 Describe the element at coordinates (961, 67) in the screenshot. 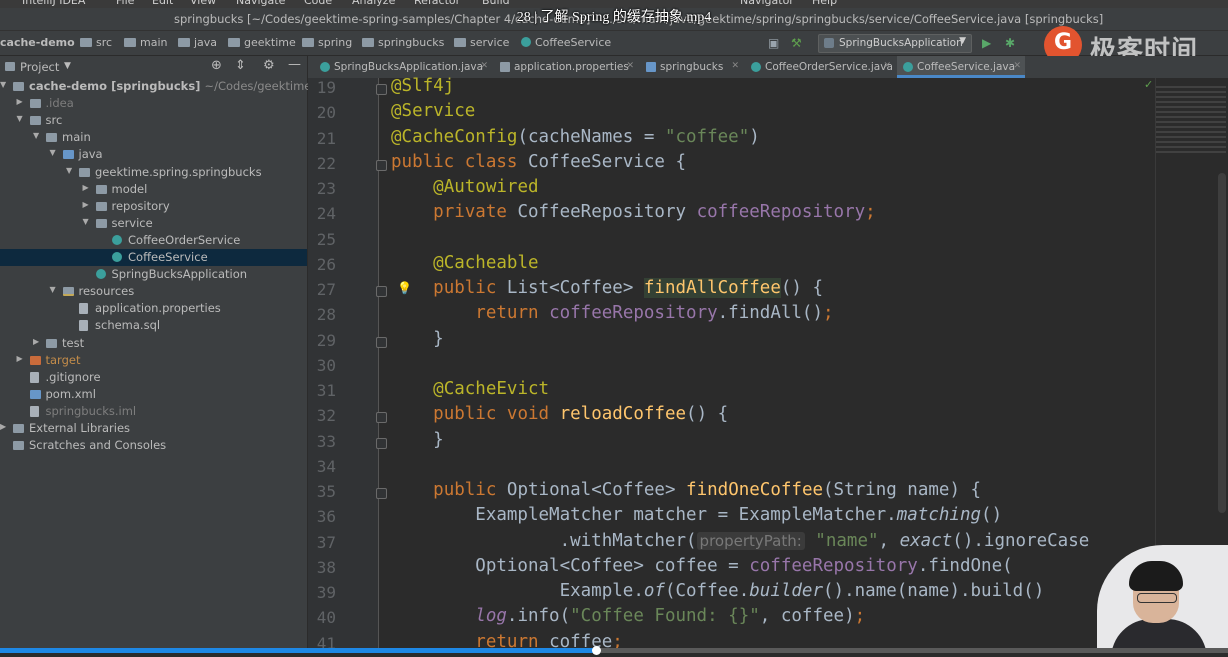

I see `tab-4: CoffeeService.java ✕` at that location.